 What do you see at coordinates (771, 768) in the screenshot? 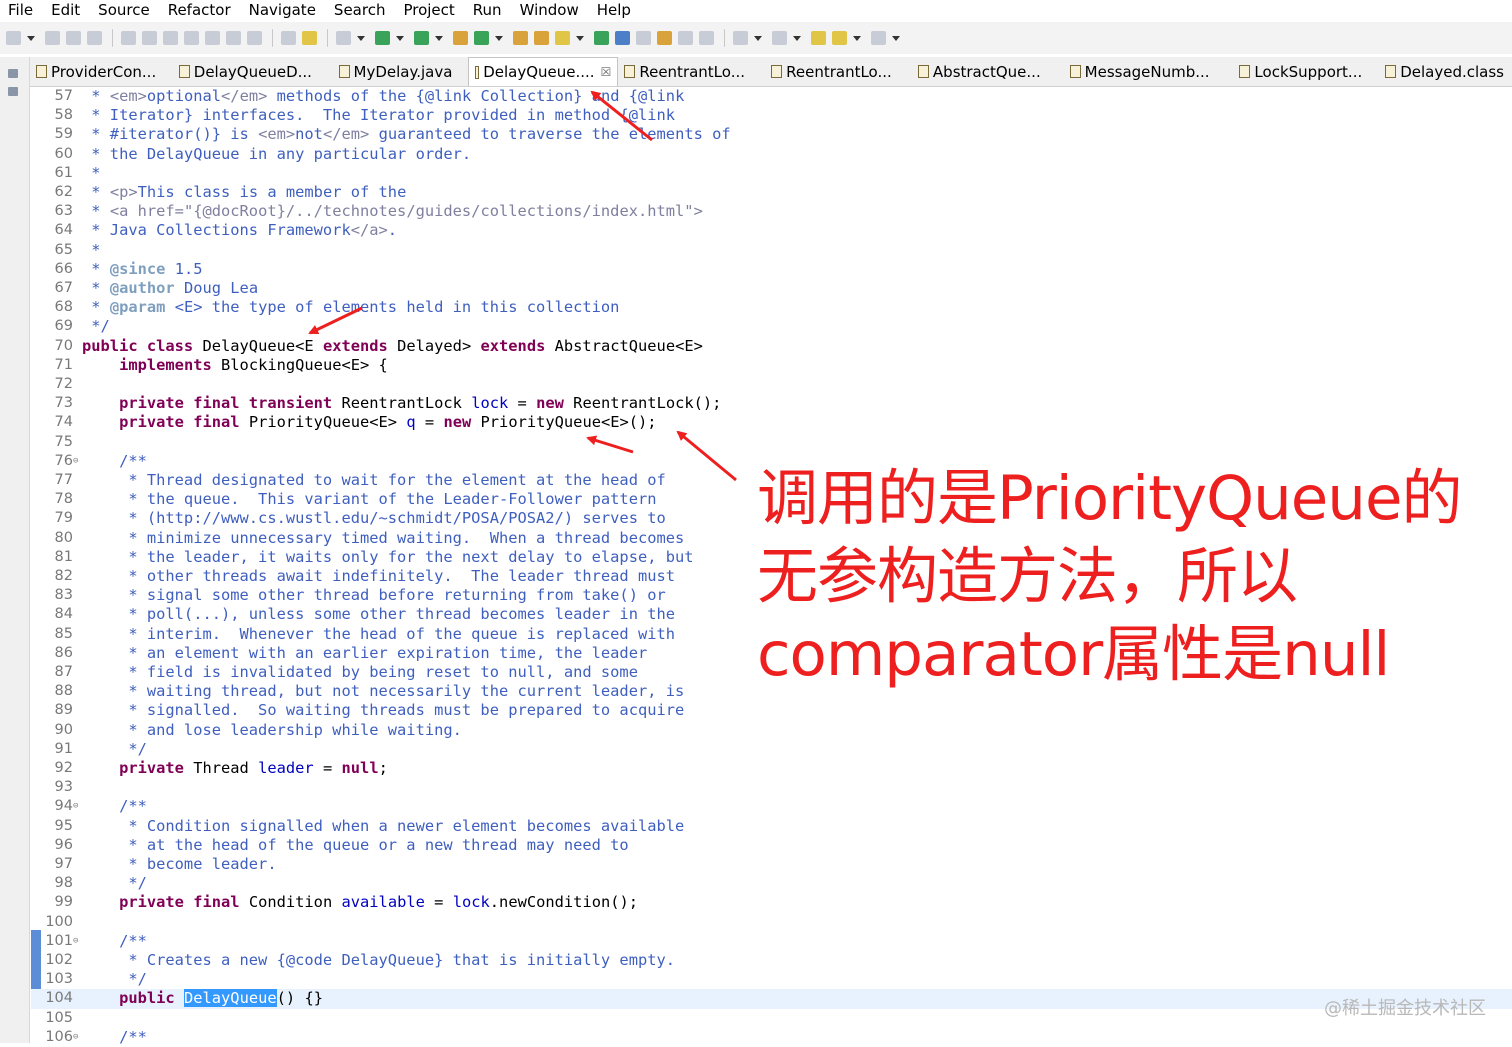
I see `code-line: 92 private Thread leader = null;` at bounding box center [771, 768].